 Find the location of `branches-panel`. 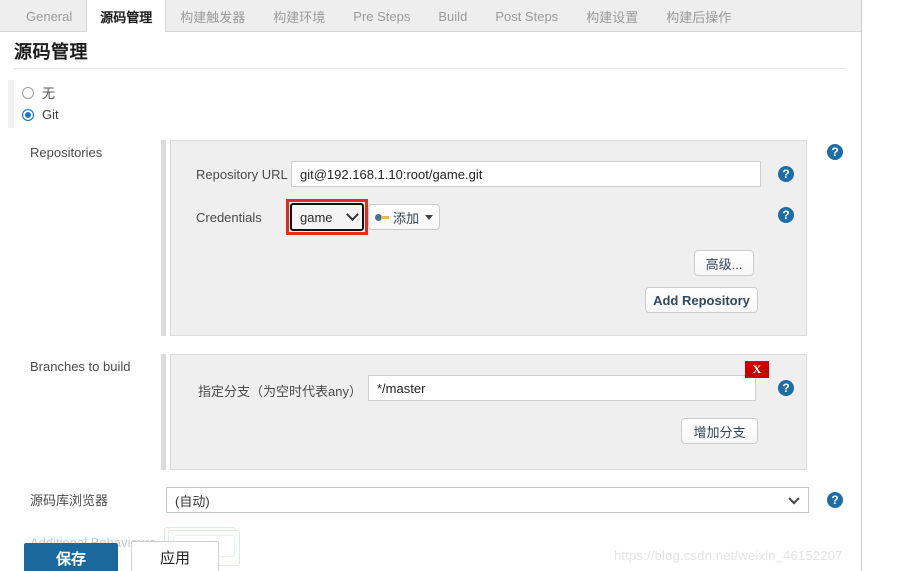

branches-panel is located at coordinates (488, 412).